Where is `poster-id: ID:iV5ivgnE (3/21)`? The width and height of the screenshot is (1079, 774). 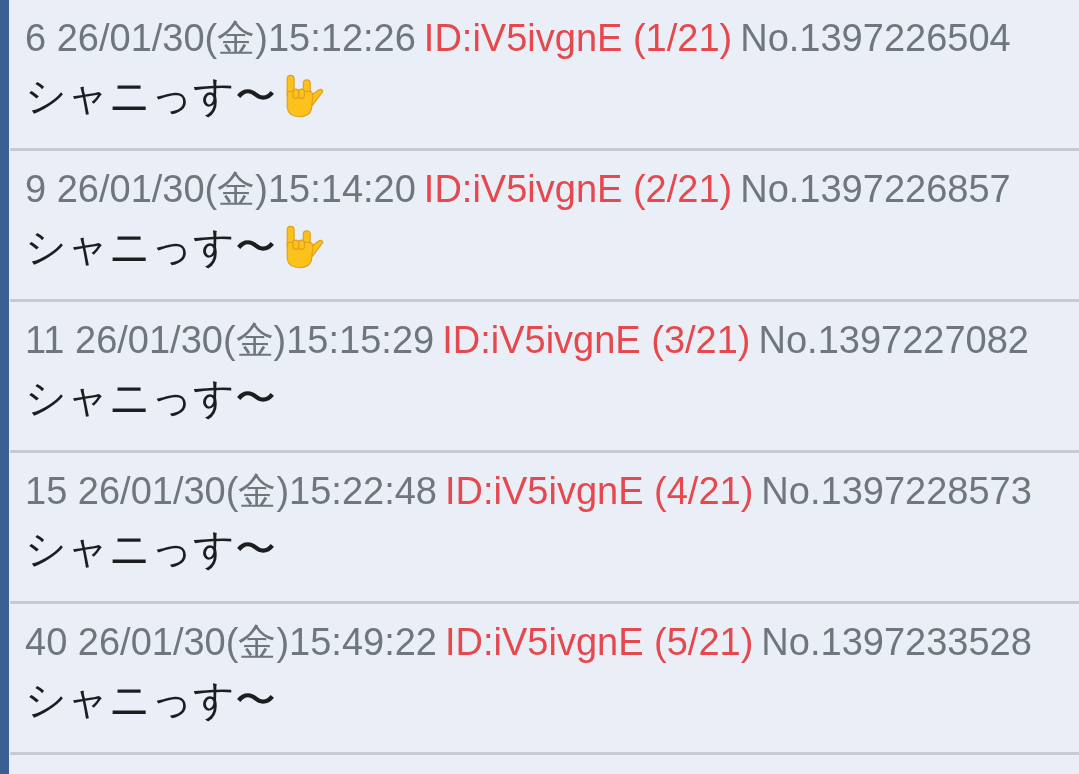 poster-id: ID:iV5ivgnE (3/21) is located at coordinates (596, 340).